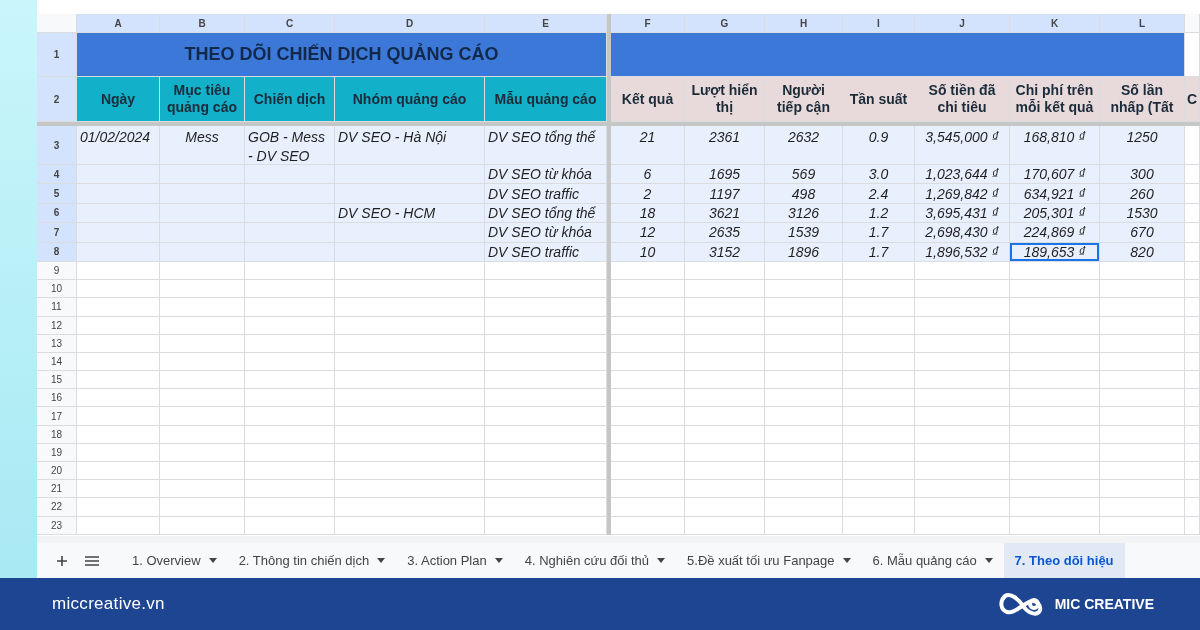  Describe the element at coordinates (879, 233) in the screenshot. I see `table-cell: 1.7` at that location.